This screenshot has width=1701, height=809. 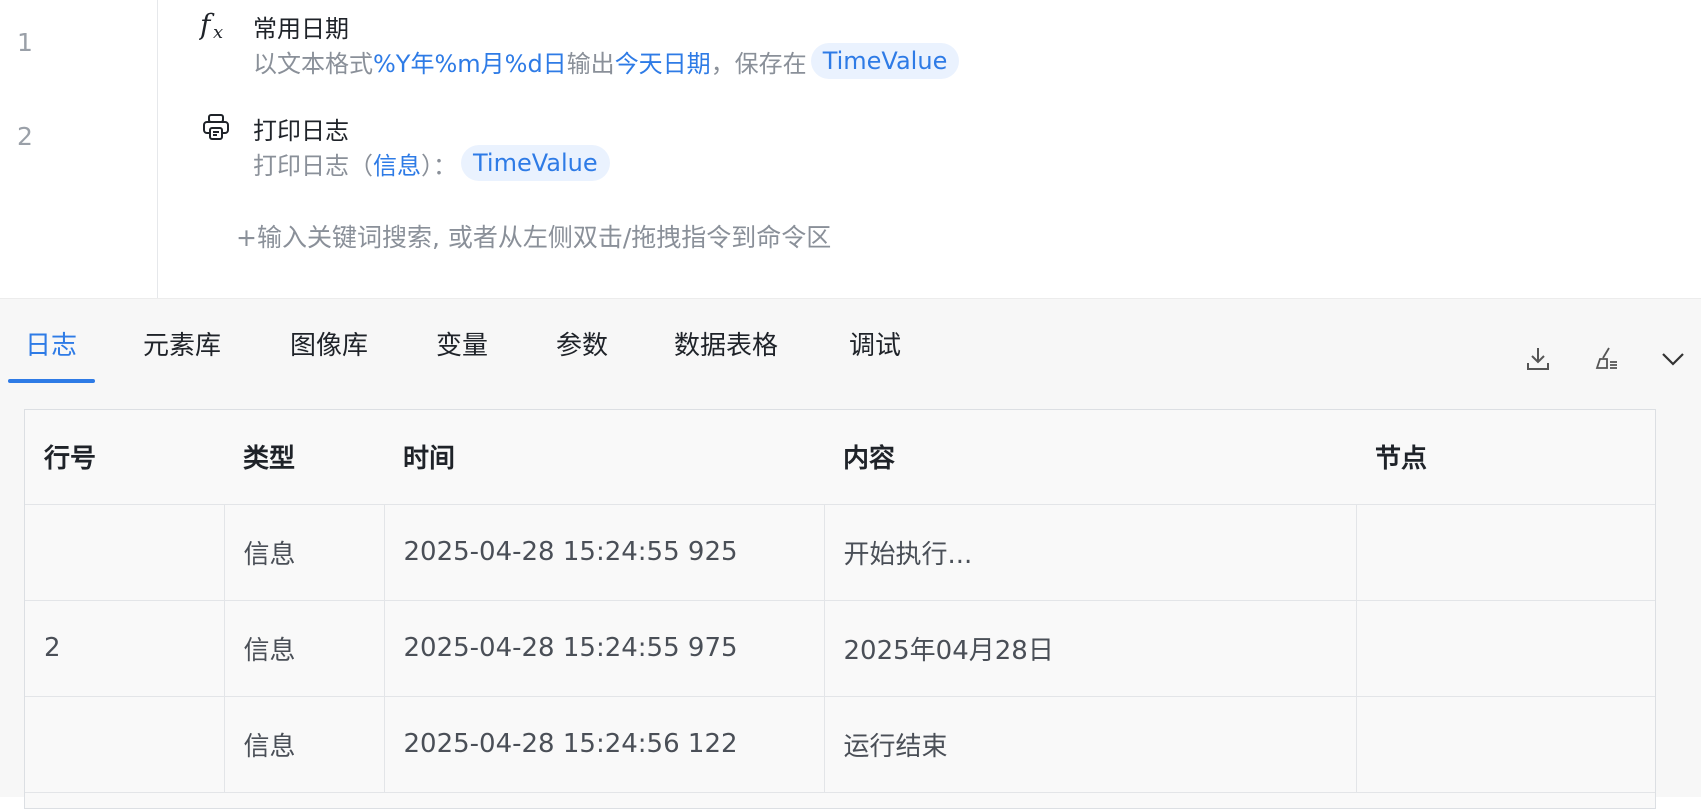 What do you see at coordinates (604, 648) in the screenshot?
I see `cell-time: 2025-04-28 15:24:55 975` at bounding box center [604, 648].